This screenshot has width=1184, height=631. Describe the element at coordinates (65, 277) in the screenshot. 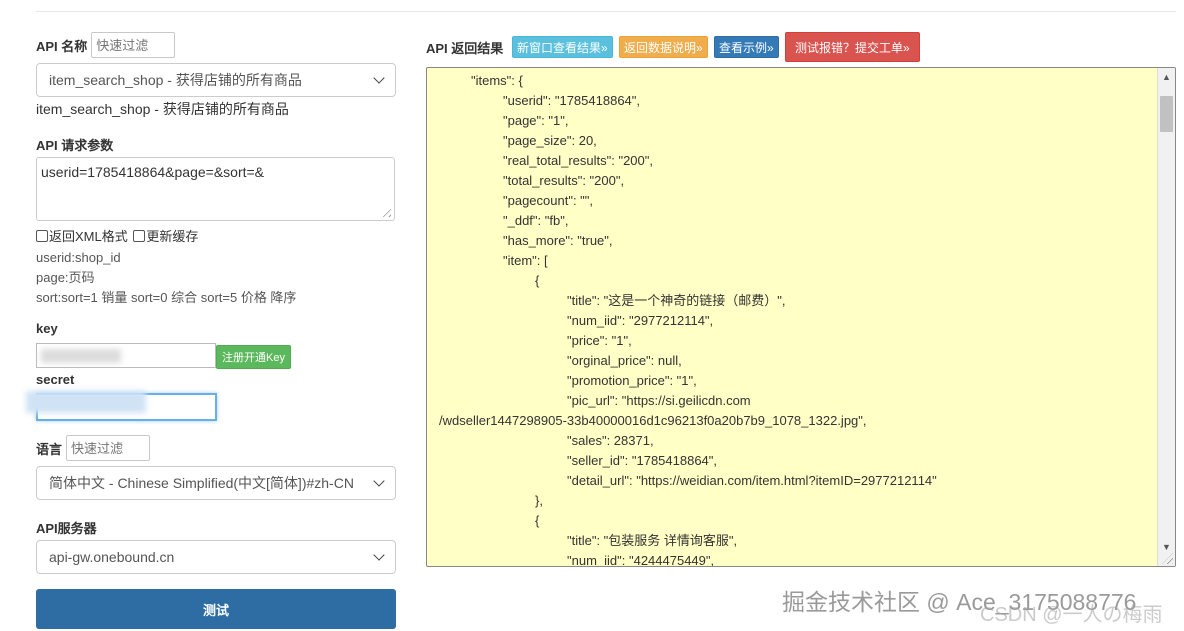

I see `hint-page: page:页码` at that location.